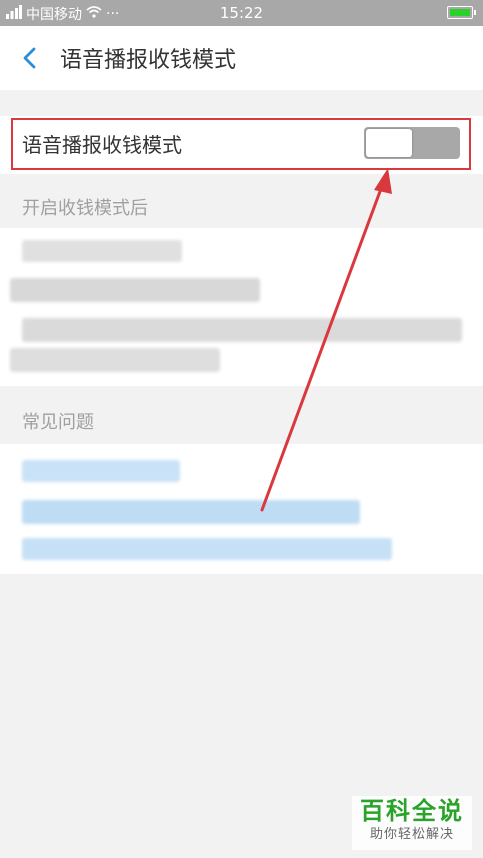  I want to click on watermark-main-text: 百科全说, so click(412, 811).